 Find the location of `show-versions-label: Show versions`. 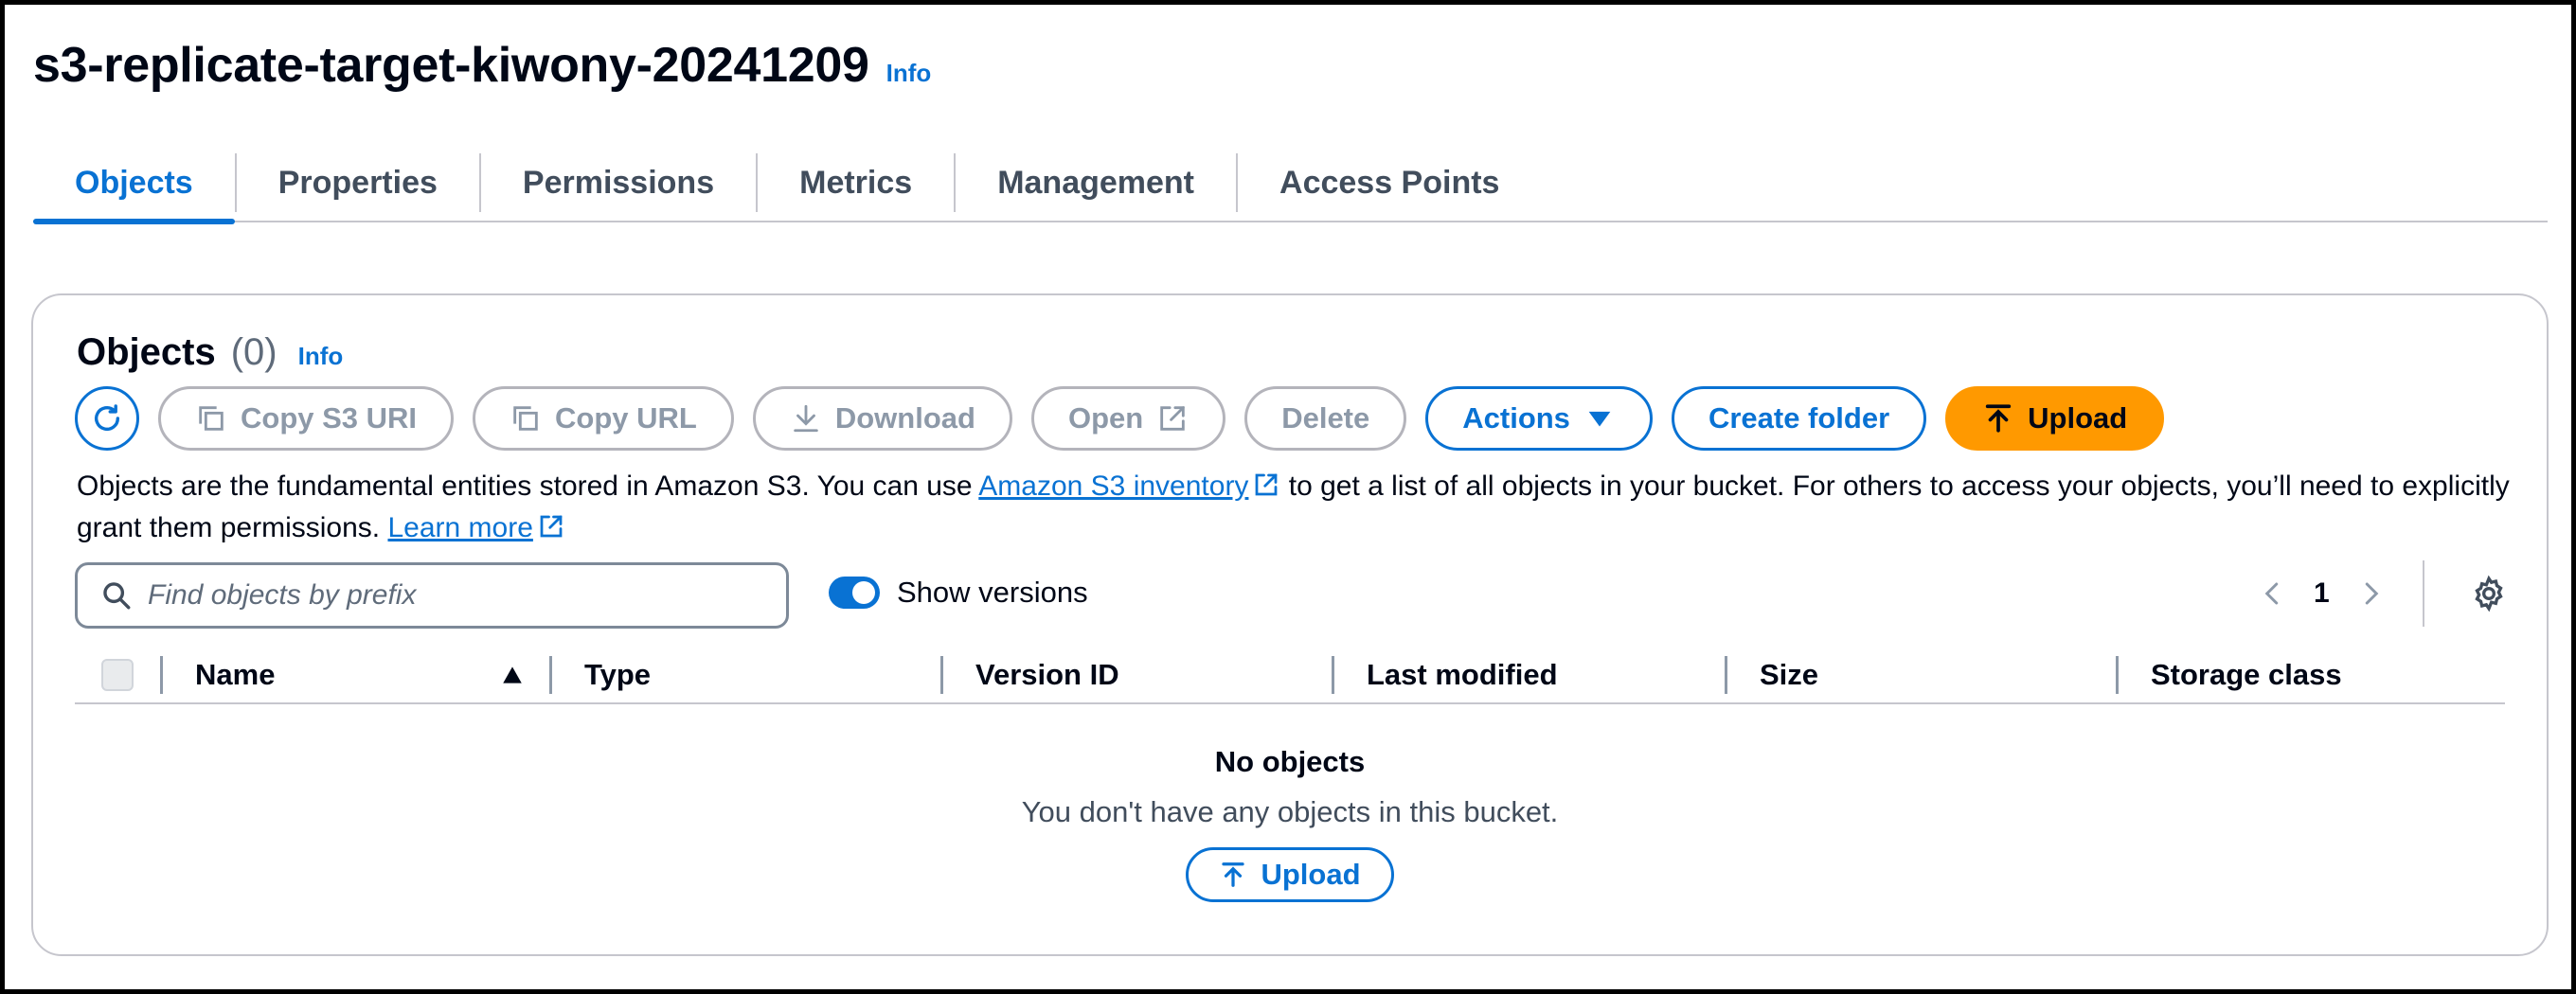

show-versions-label: Show versions is located at coordinates (992, 592).